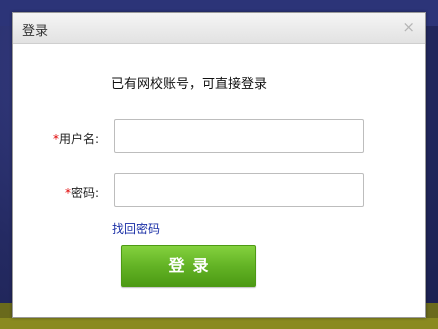 The image size is (438, 329). I want to click on login-button: 登录, so click(188, 266).